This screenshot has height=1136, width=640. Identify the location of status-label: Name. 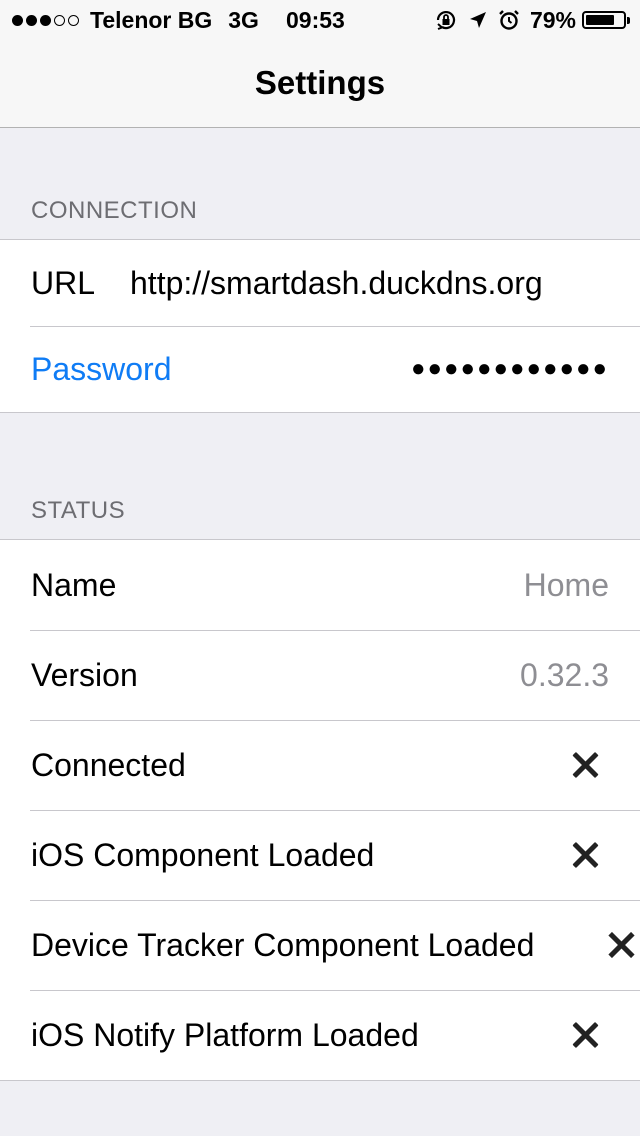
(74, 585).